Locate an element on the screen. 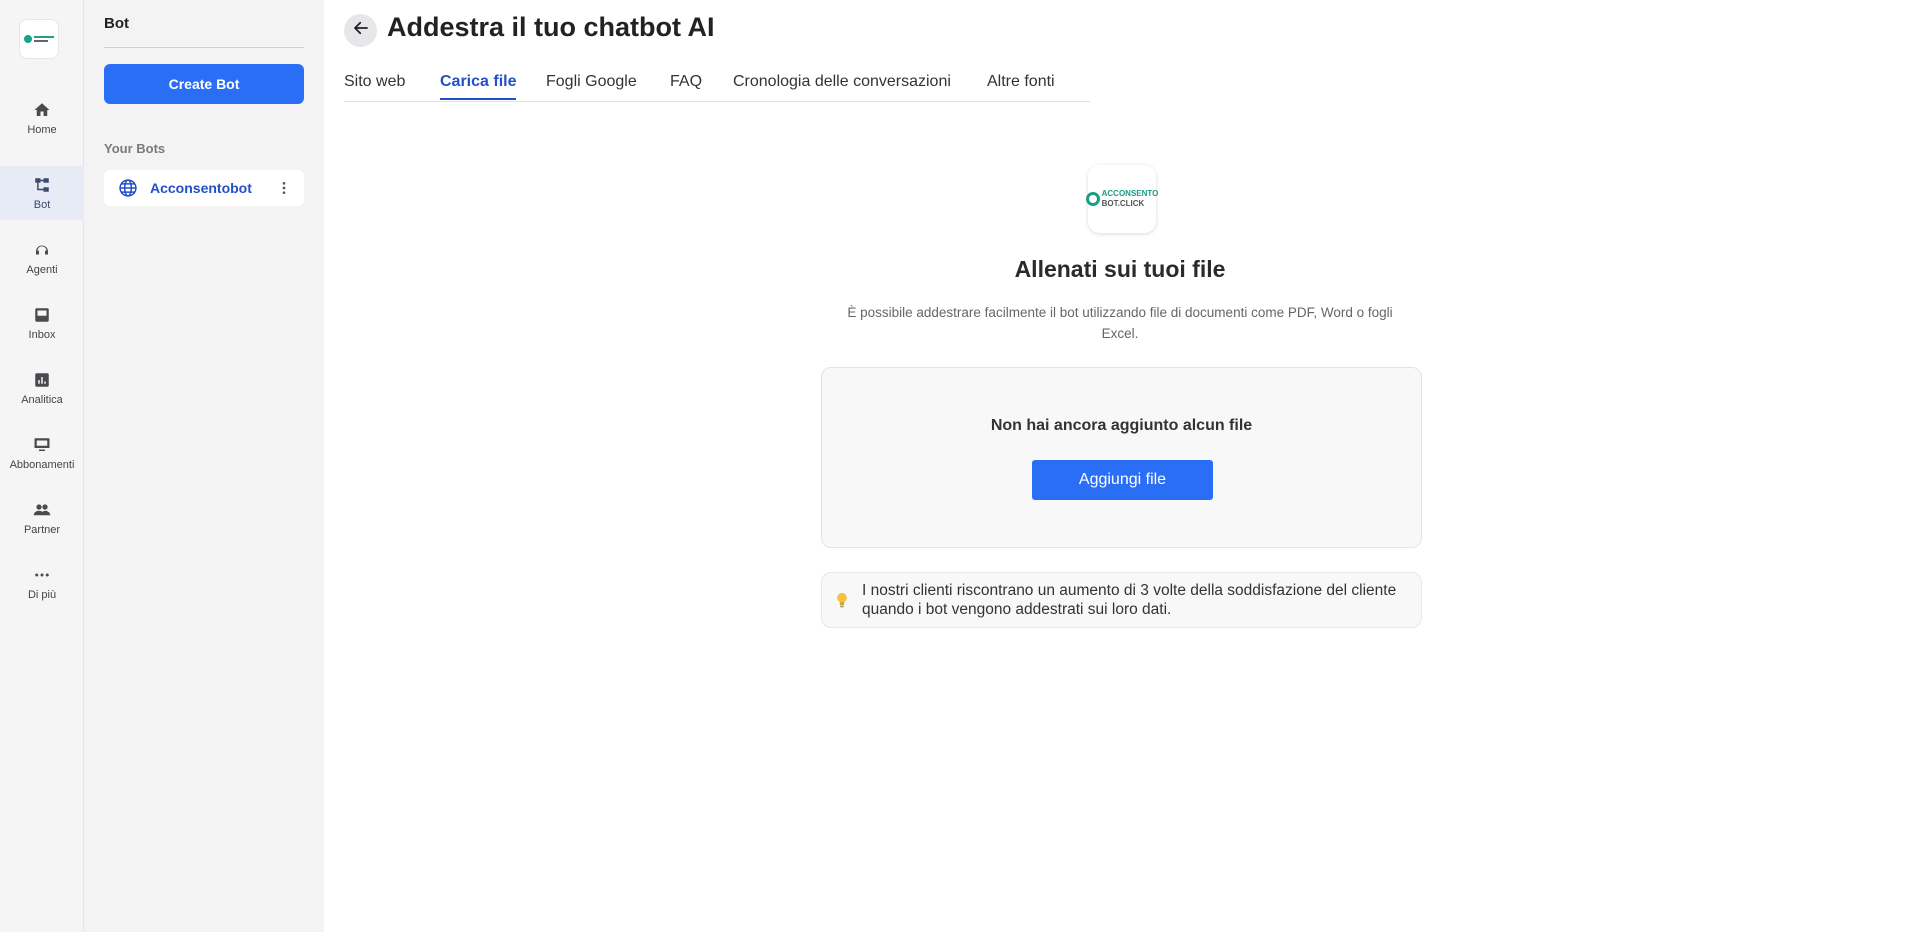 Image resolution: width=1913 pixels, height=932 pixels. sidebar-divider is located at coordinates (204, 47).